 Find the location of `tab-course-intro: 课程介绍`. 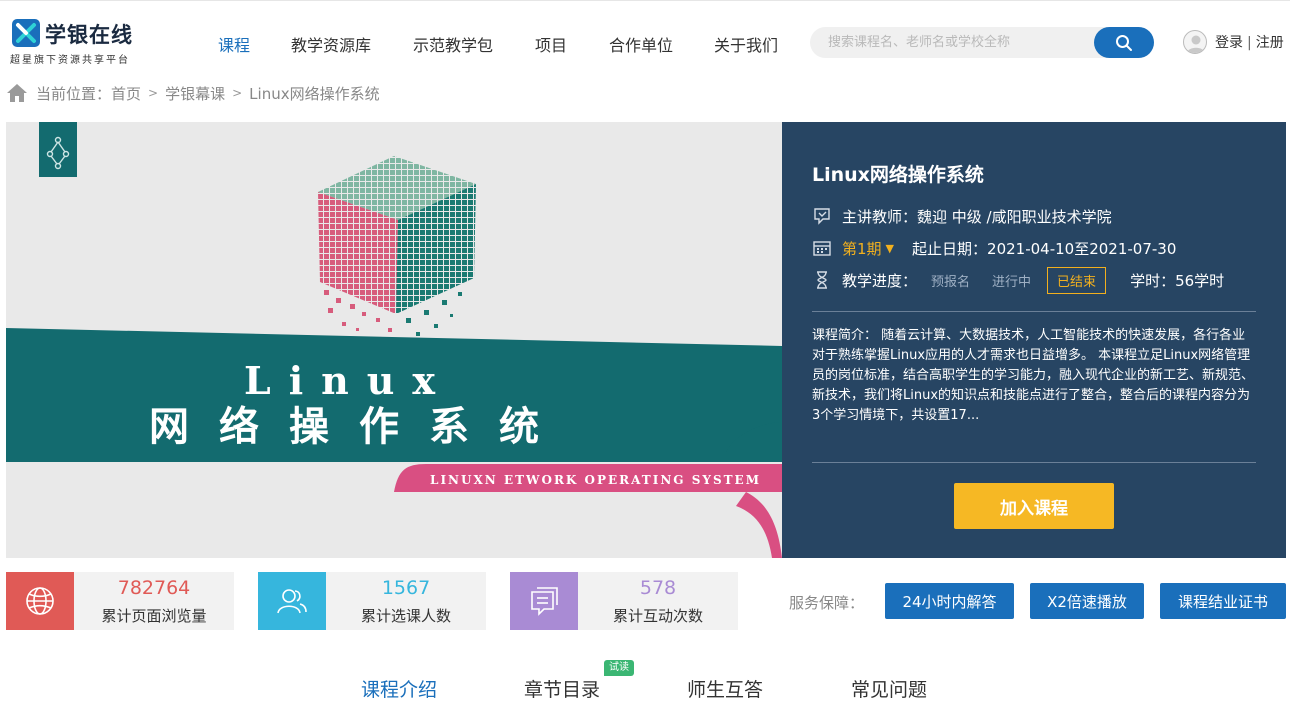

tab-course-intro: 课程介绍 is located at coordinates (399, 688).